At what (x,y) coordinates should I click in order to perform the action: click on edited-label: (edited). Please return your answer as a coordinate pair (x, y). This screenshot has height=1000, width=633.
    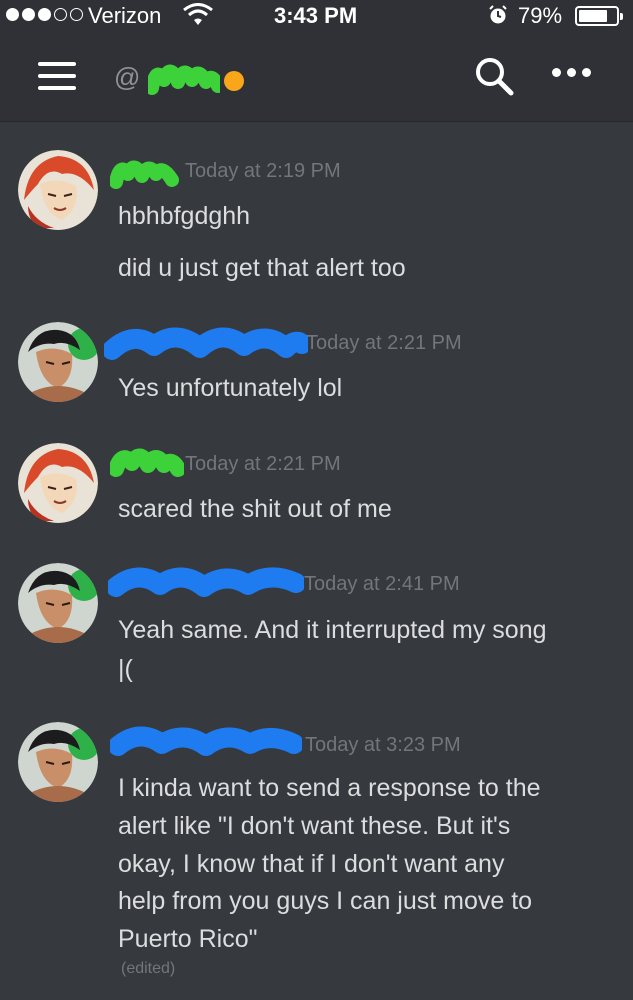
    Looking at the image, I should click on (148, 968).